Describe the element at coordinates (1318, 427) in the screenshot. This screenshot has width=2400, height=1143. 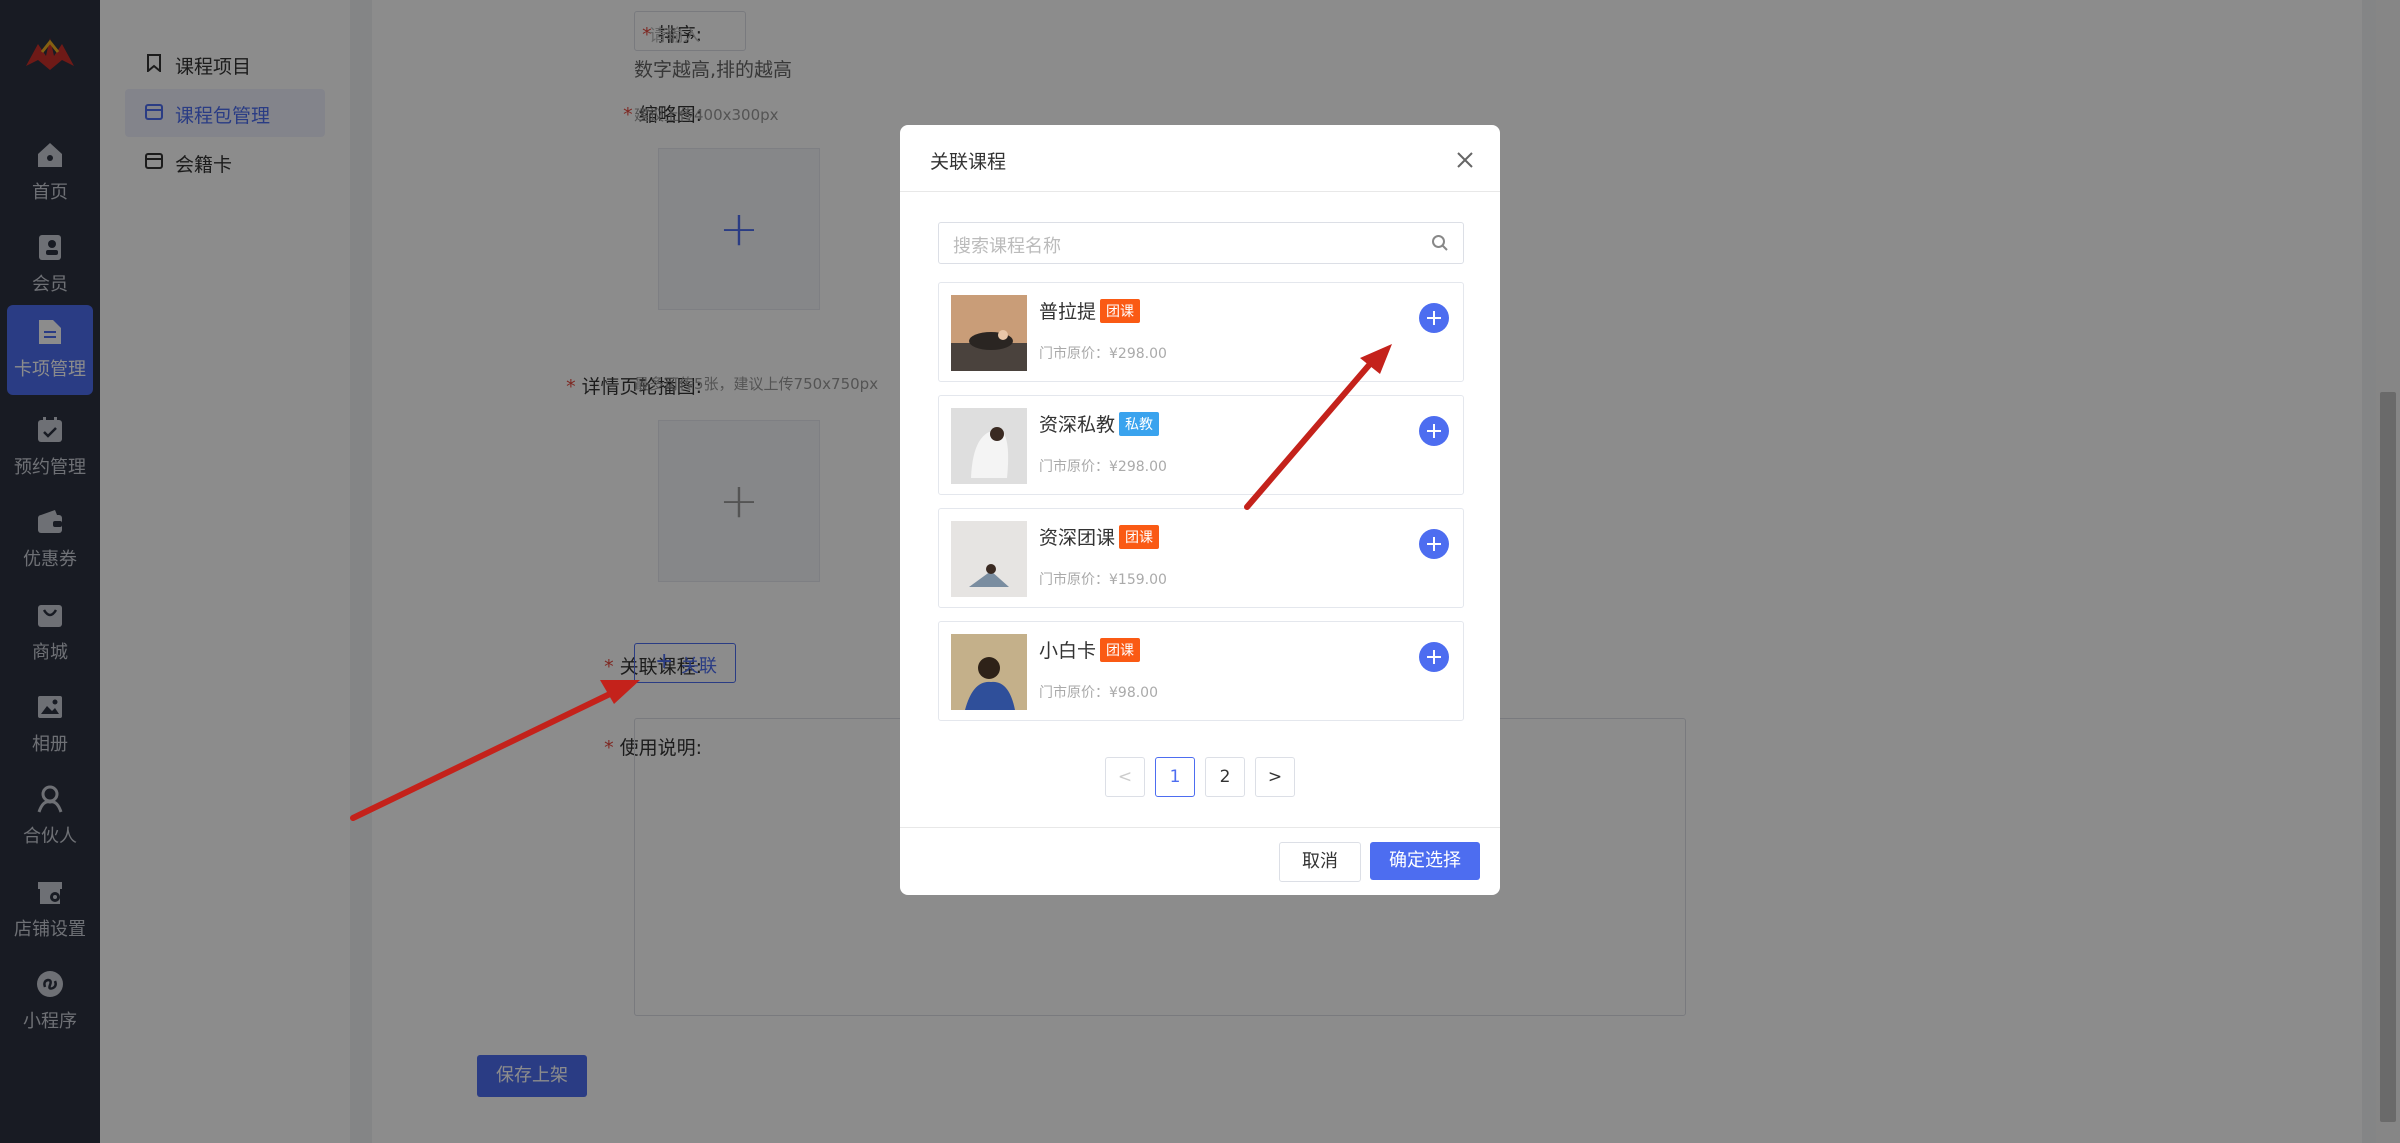
I see `annotation-arrow-to-add-button` at that location.